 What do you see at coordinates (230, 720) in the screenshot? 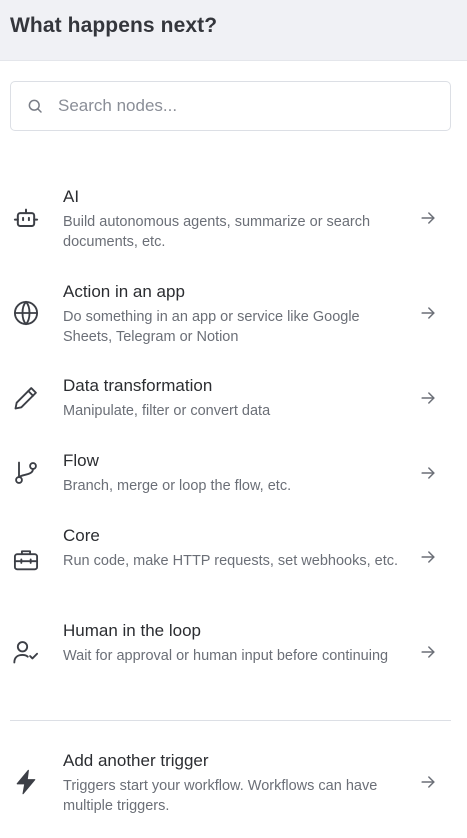
I see `section-divider` at bounding box center [230, 720].